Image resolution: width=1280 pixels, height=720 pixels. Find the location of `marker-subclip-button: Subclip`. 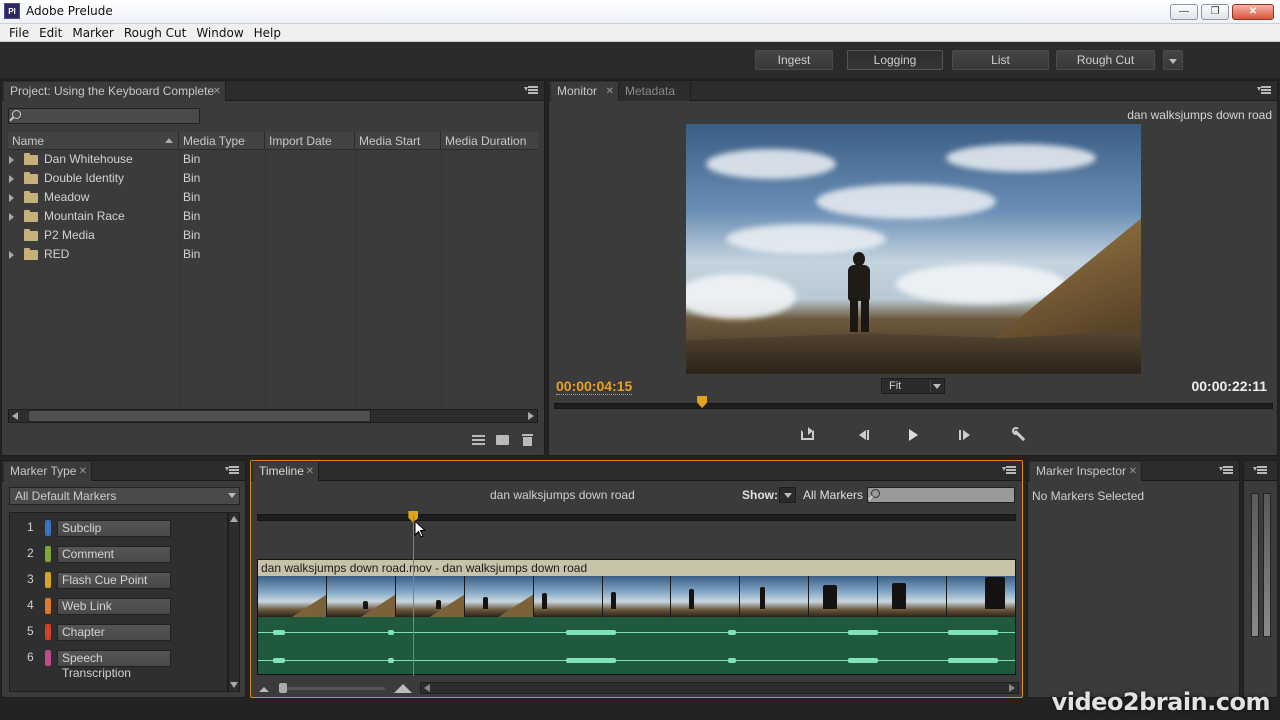

marker-subclip-button: Subclip is located at coordinates (114, 528).